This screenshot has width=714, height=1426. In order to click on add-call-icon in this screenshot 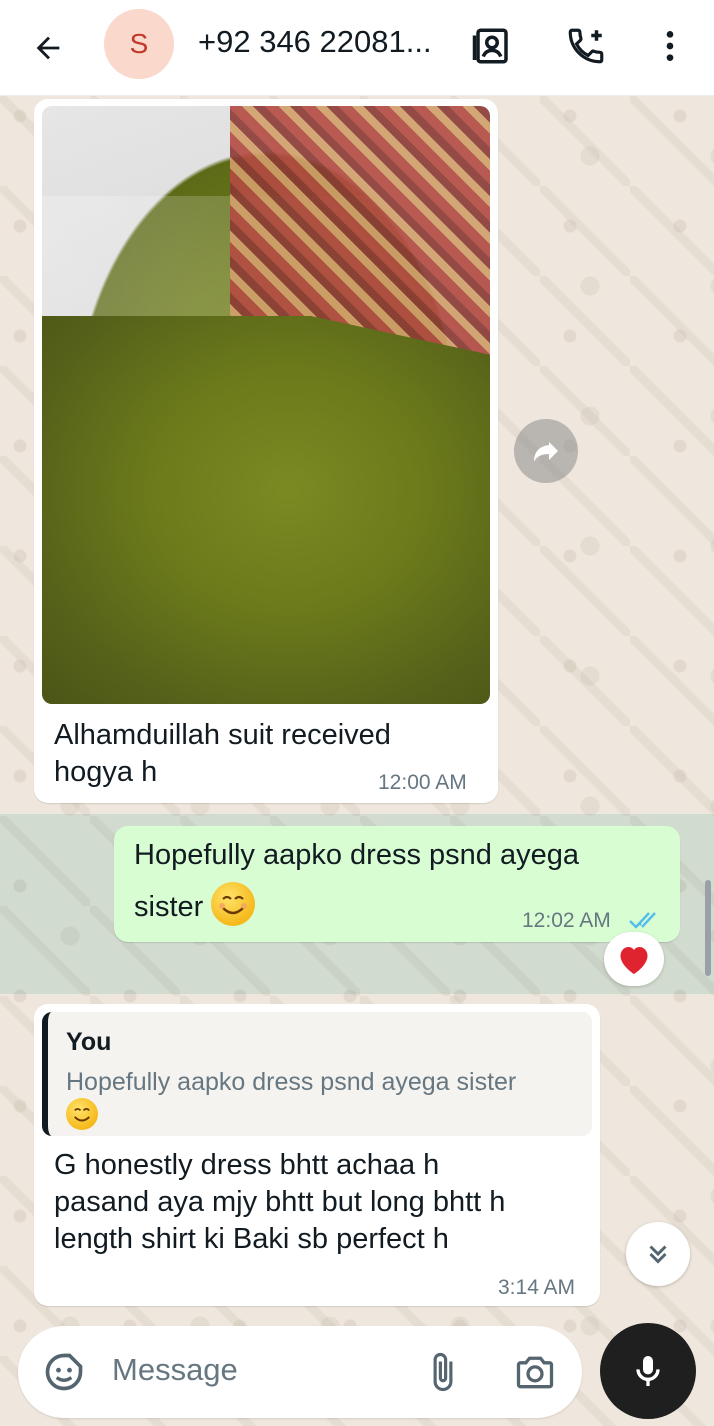, I will do `click(586, 46)`.